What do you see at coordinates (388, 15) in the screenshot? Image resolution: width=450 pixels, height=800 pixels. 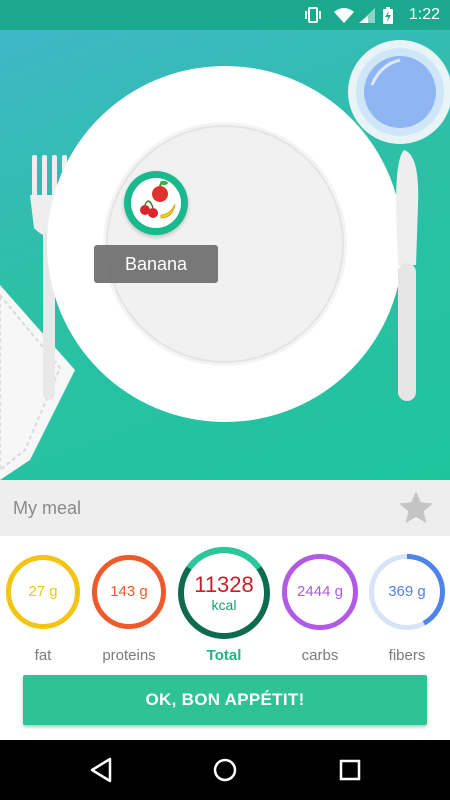 I see `battery-charging-icon` at bounding box center [388, 15].